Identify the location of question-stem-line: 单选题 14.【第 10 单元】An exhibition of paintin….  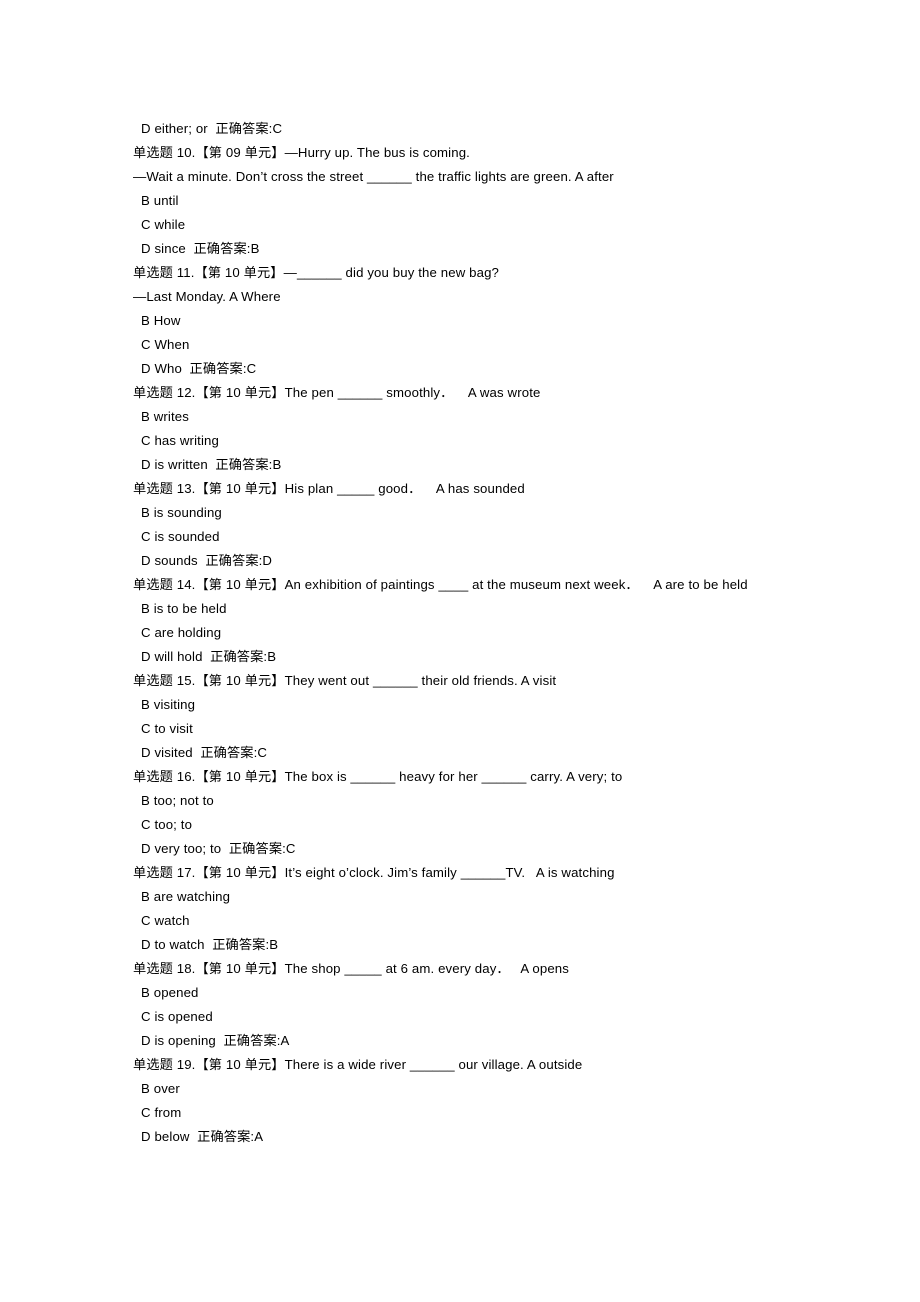
(440, 584).